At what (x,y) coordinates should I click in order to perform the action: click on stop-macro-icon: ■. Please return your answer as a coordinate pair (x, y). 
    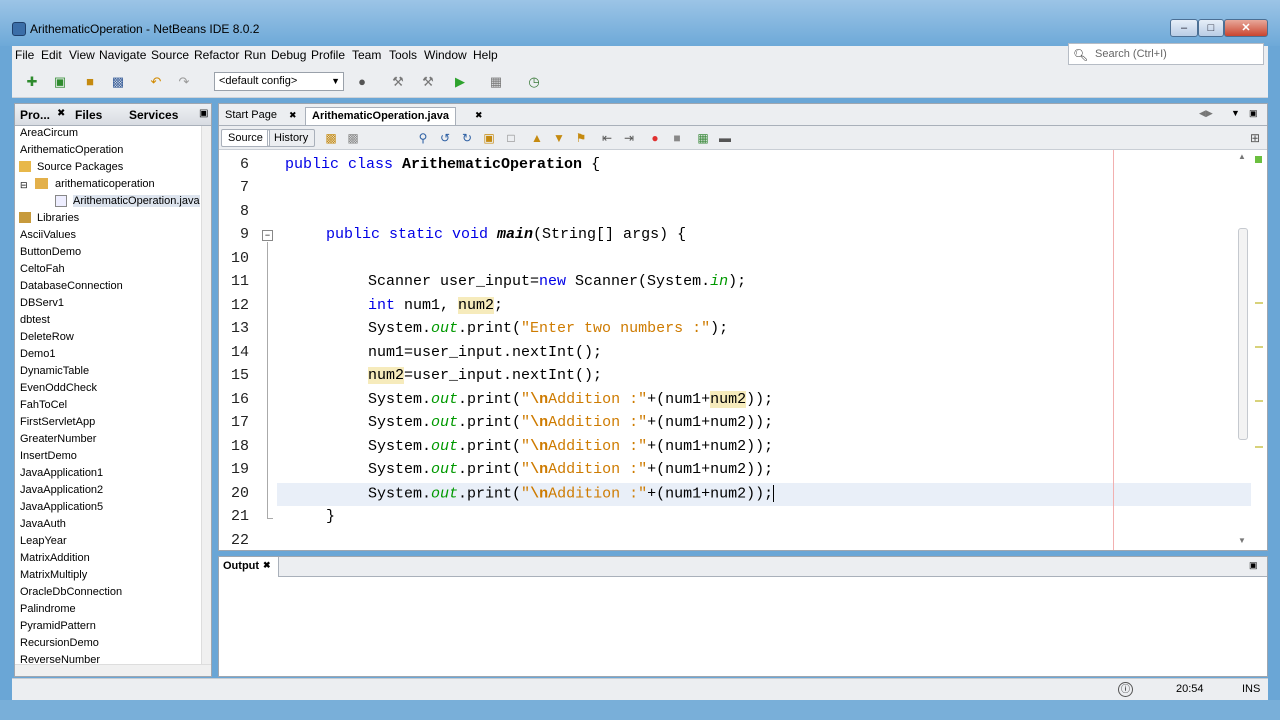
    Looking at the image, I should click on (677, 138).